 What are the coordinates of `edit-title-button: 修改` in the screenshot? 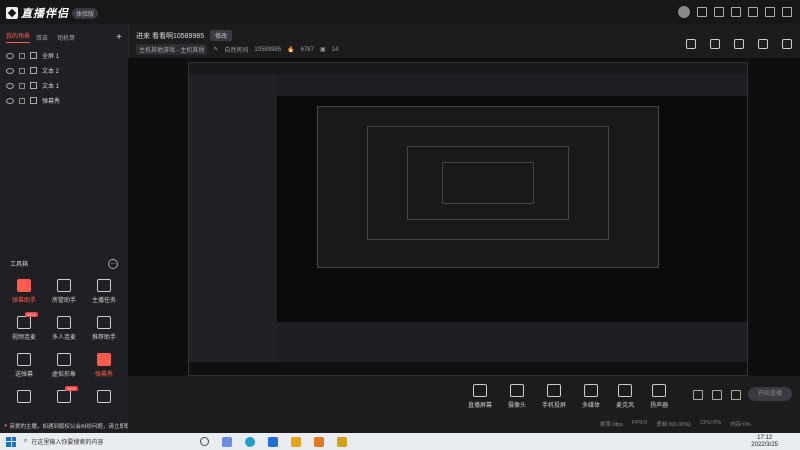 It's located at (221, 35).